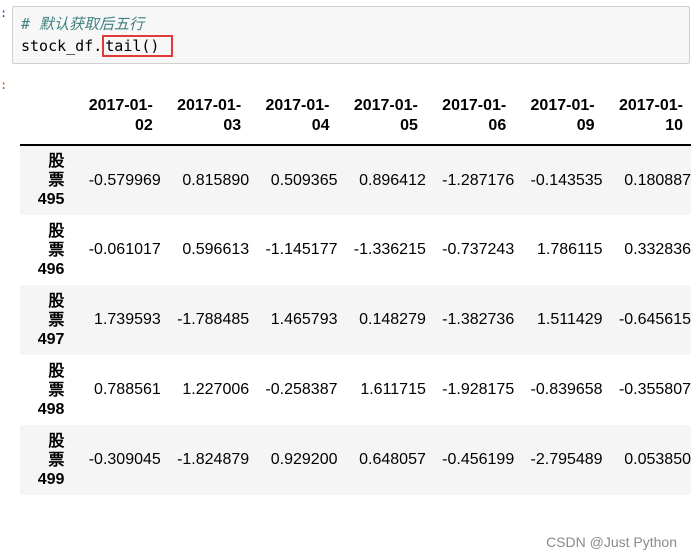  I want to click on table-cell: 1.611715, so click(393, 389).